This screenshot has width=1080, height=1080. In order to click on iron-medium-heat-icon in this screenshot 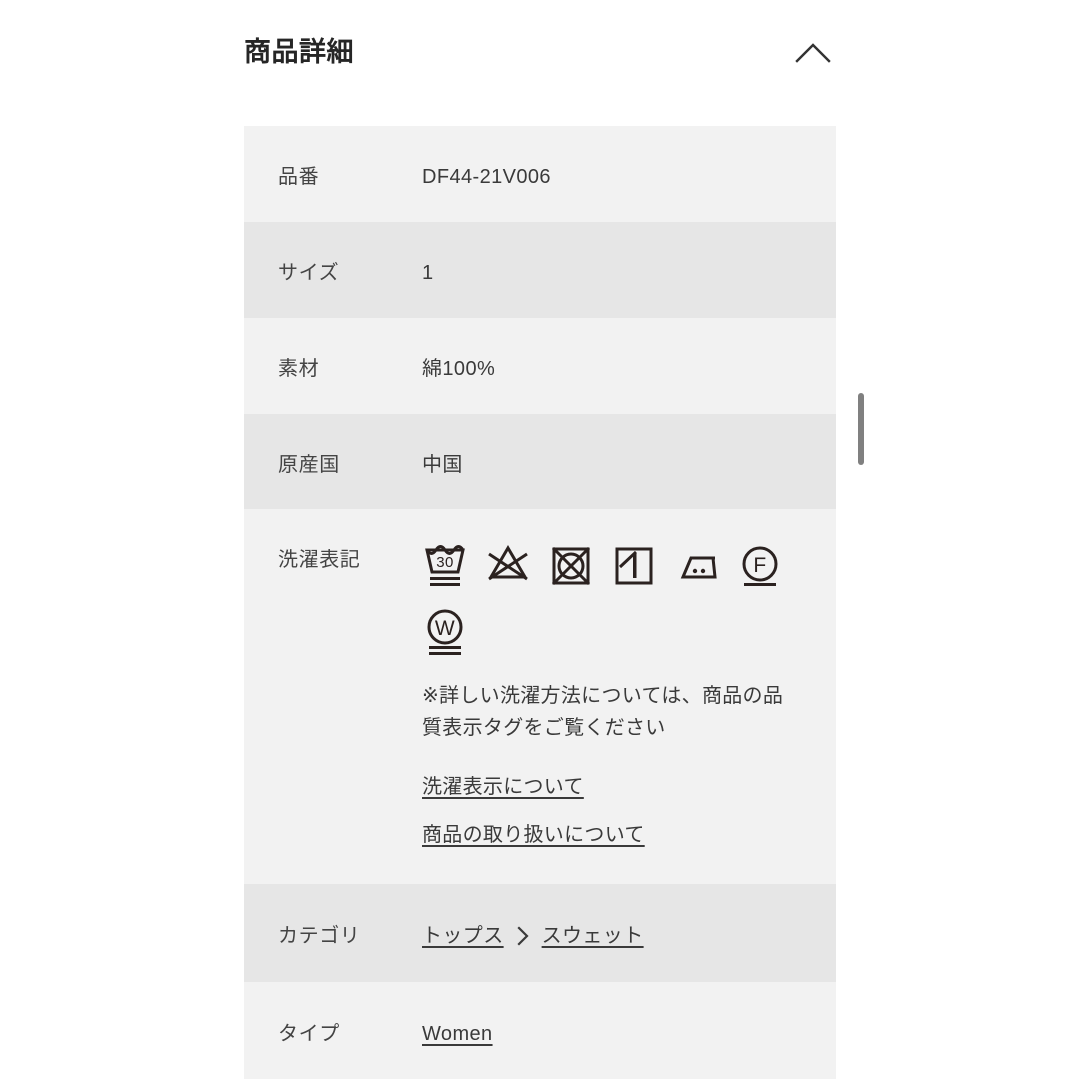, I will do `click(697, 565)`.